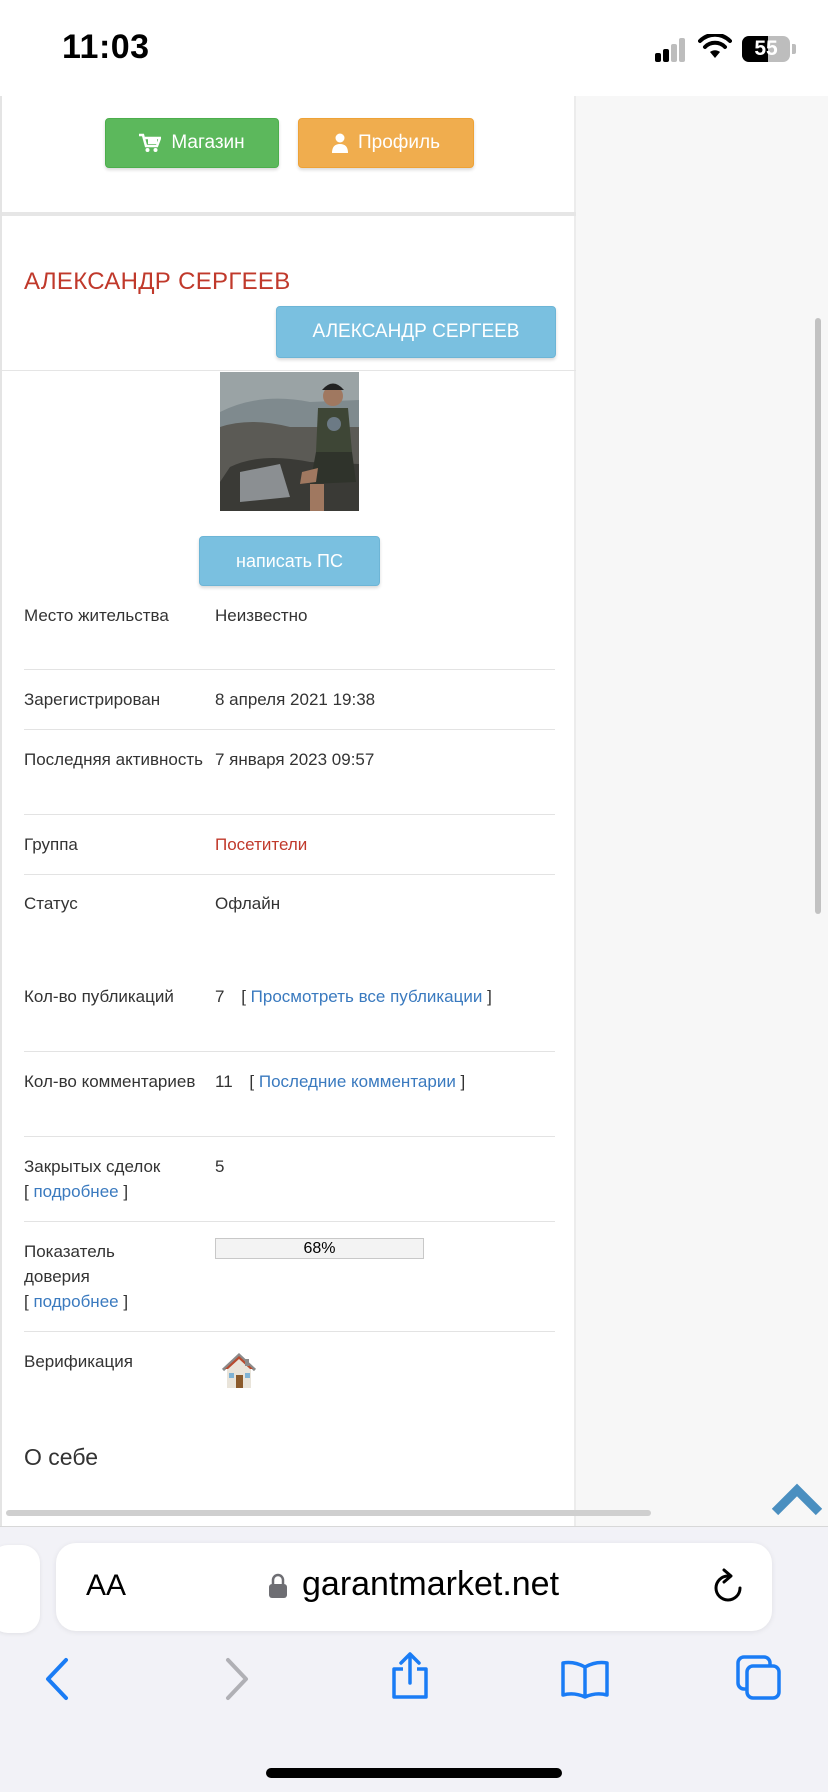 This screenshot has width=828, height=1792. Describe the element at coordinates (75, 1191) in the screenshot. I see `deals-details-link: подробнее` at that location.